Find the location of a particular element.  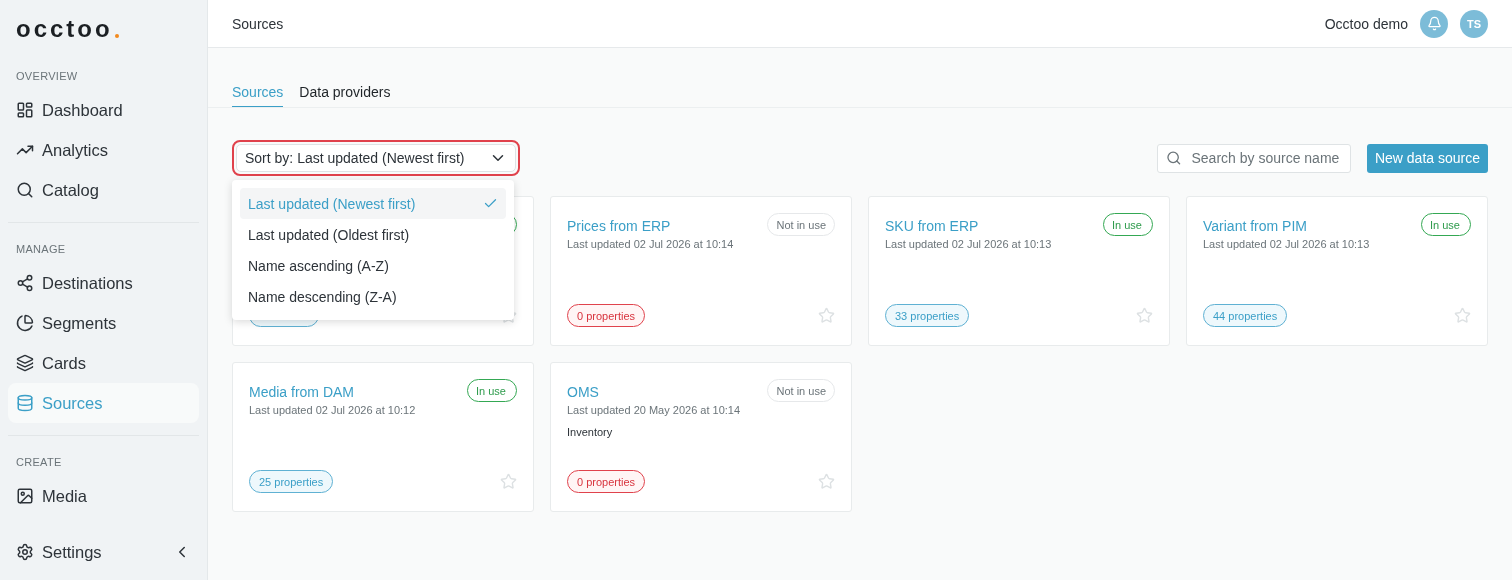

nav-item: Dashboard is located at coordinates (103, 110).